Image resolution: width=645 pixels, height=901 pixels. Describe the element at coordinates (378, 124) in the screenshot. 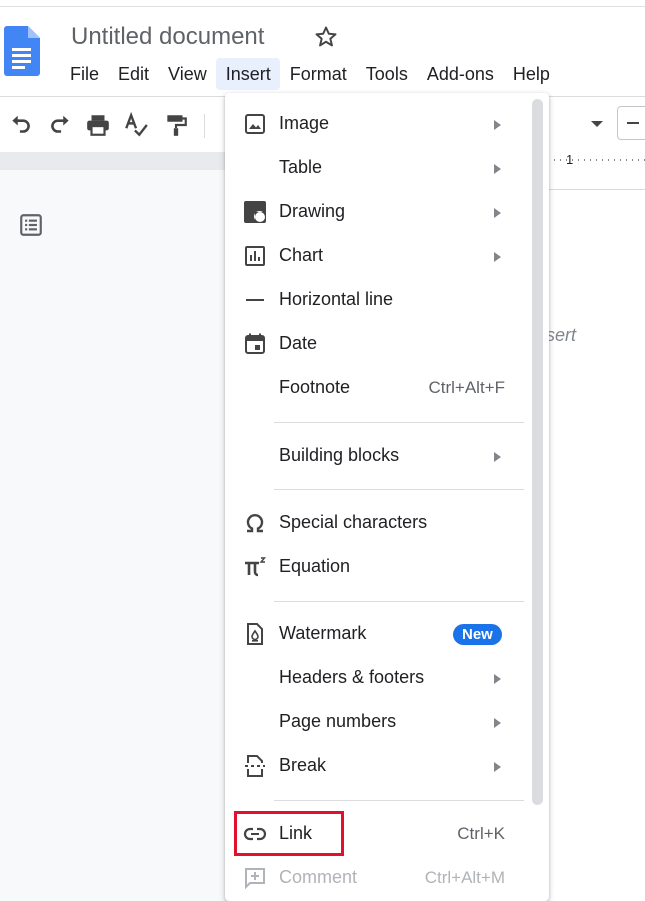

I see `menu-item-image: Image` at that location.